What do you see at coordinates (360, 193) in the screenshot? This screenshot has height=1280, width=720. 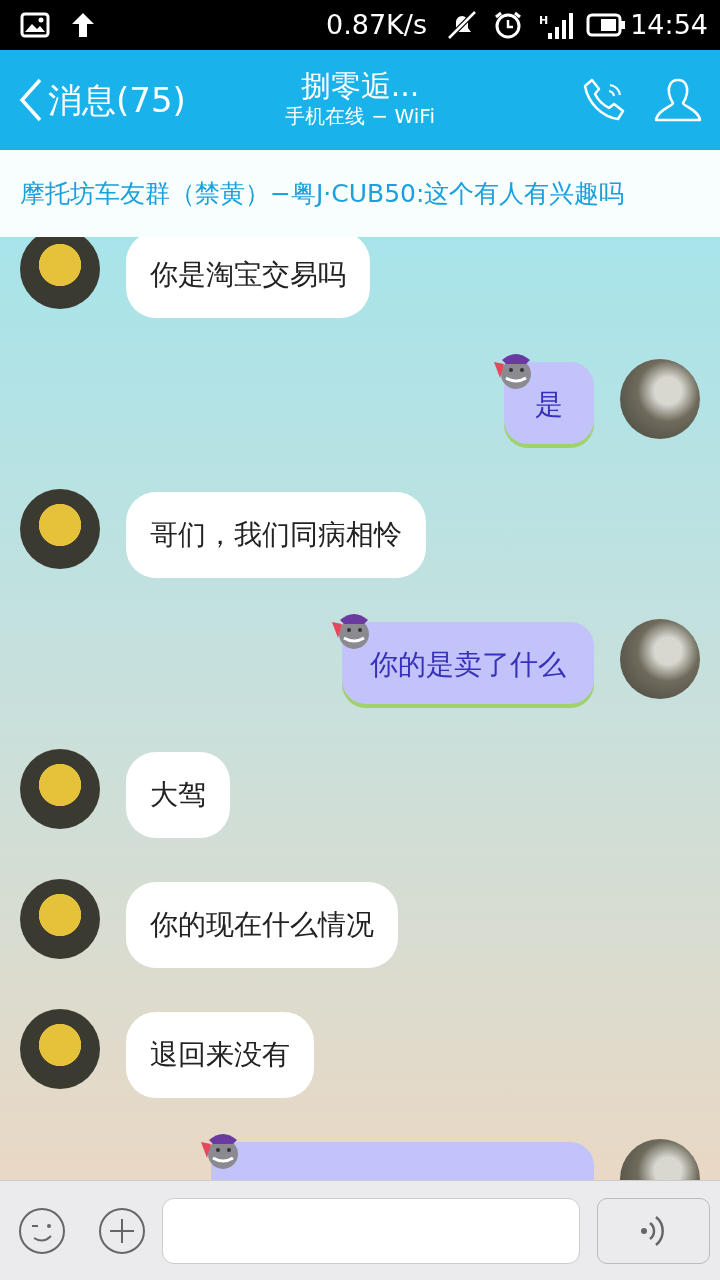 I see `group-notice: 摩托坊车友群（禁黄）−粤J·CUB50:这个有人有兴趣吗` at bounding box center [360, 193].